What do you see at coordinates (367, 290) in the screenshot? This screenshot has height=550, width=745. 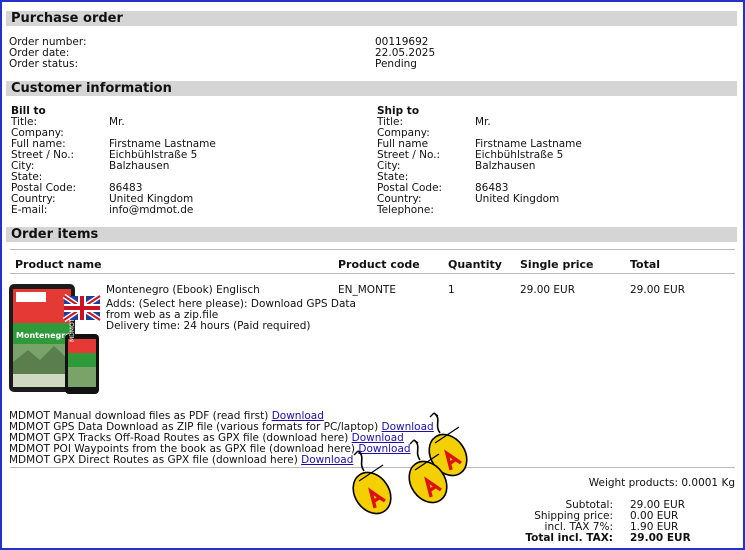 I see `product-code: EN_MONTE` at bounding box center [367, 290].